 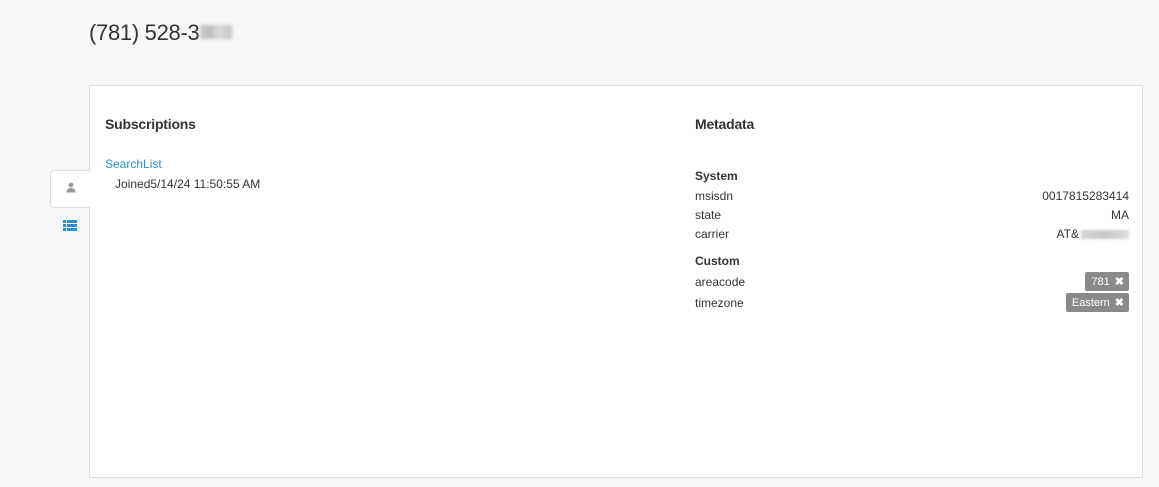 I want to click on joined-label: Joined, so click(x=133, y=184).